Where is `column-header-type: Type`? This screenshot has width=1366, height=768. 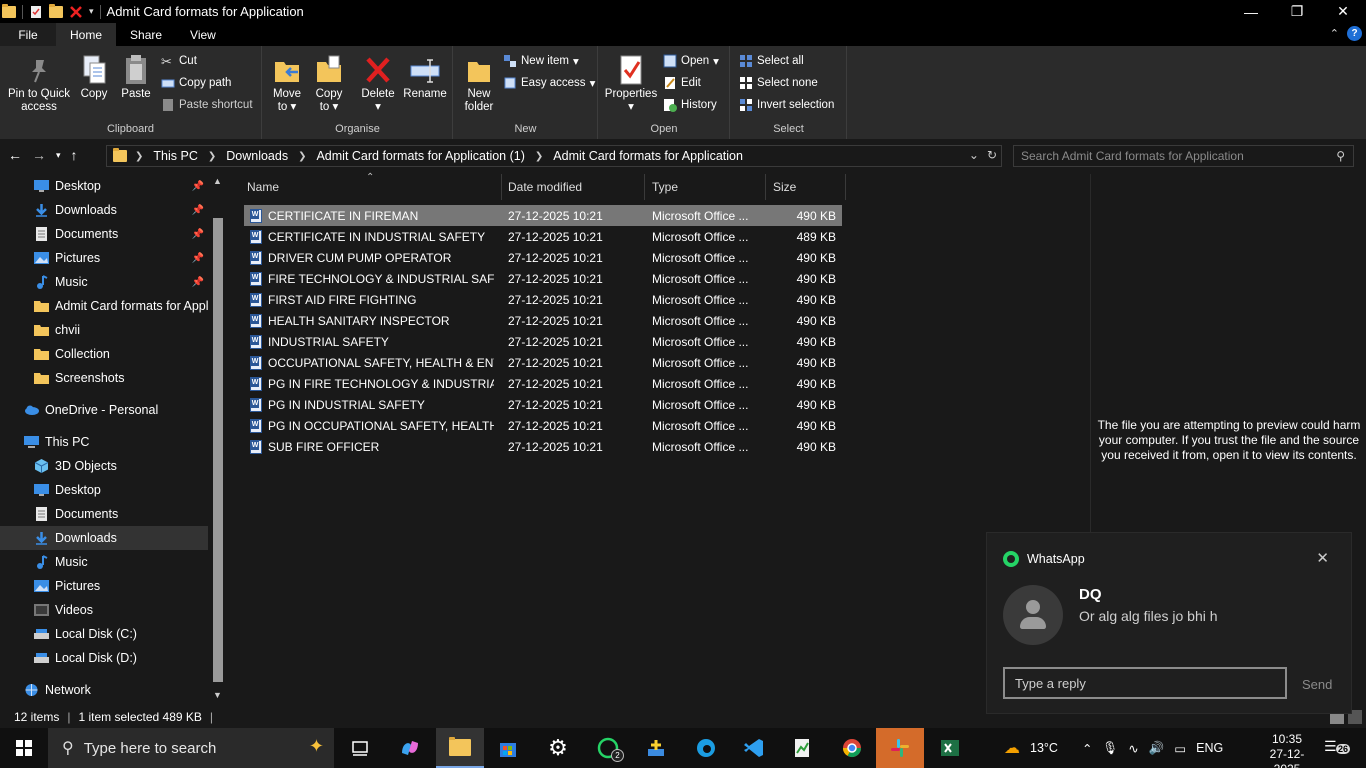 column-header-type: Type is located at coordinates (705, 187).